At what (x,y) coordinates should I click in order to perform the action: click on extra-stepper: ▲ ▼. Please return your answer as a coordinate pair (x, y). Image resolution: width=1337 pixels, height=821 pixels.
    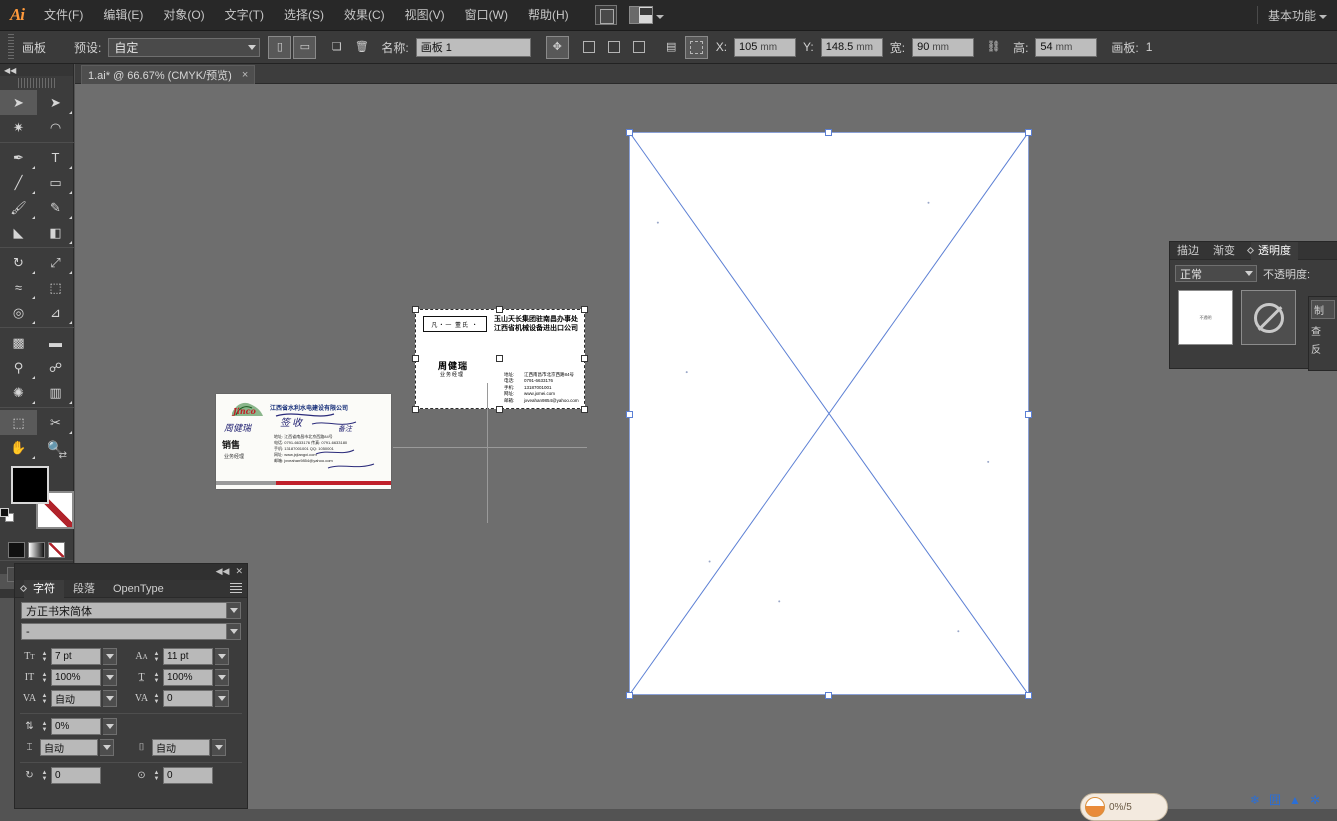
    Looking at the image, I should click on (156, 775).